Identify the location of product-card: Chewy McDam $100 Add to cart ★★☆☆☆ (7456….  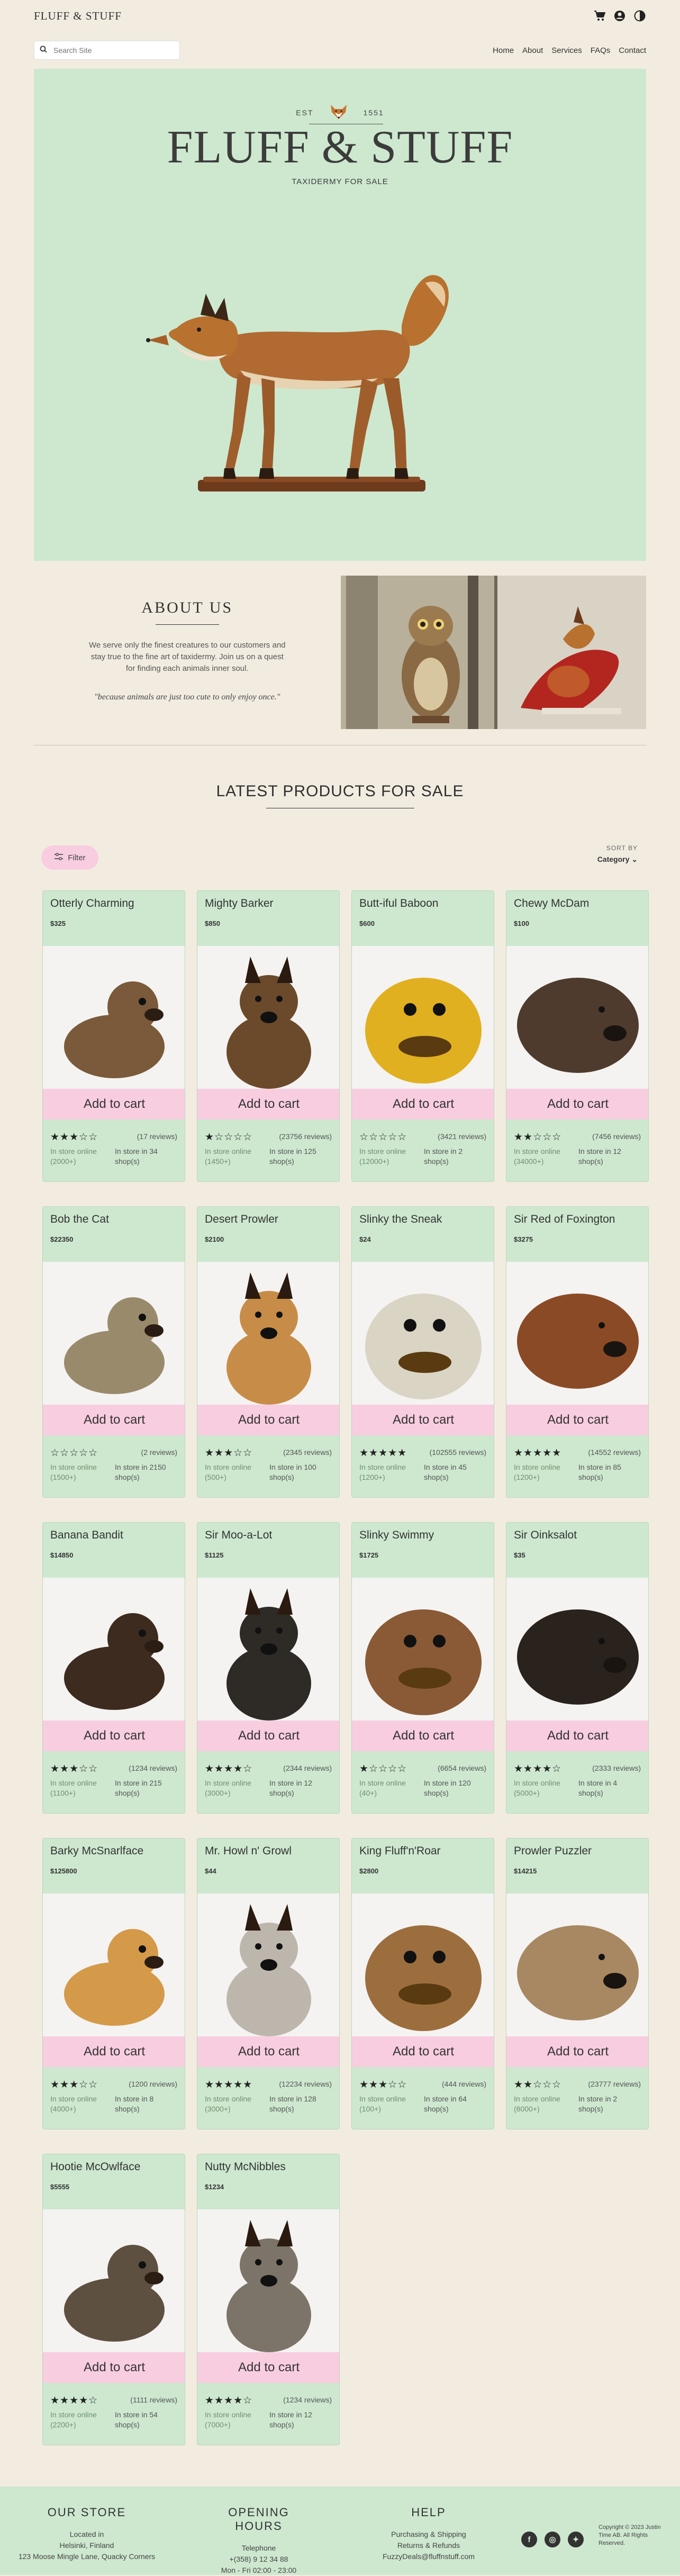
(577, 1036).